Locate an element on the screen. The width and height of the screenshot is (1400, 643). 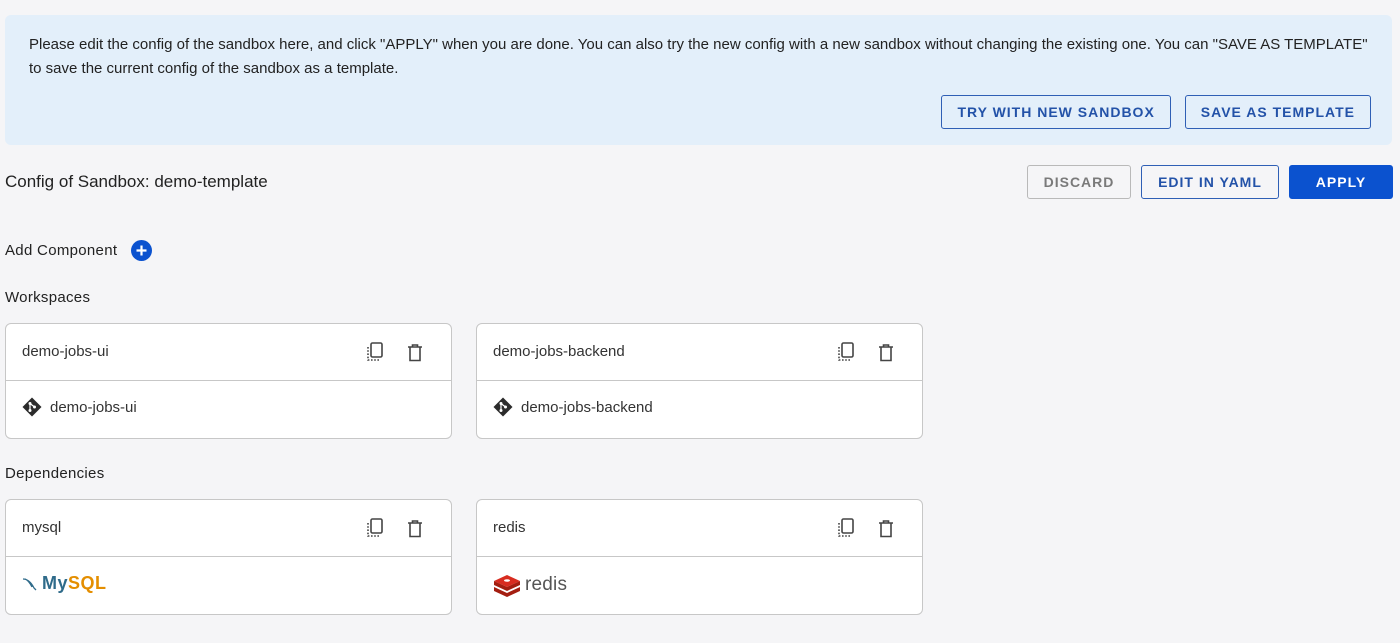
add-component-row: Add Component is located at coordinates (79, 250).